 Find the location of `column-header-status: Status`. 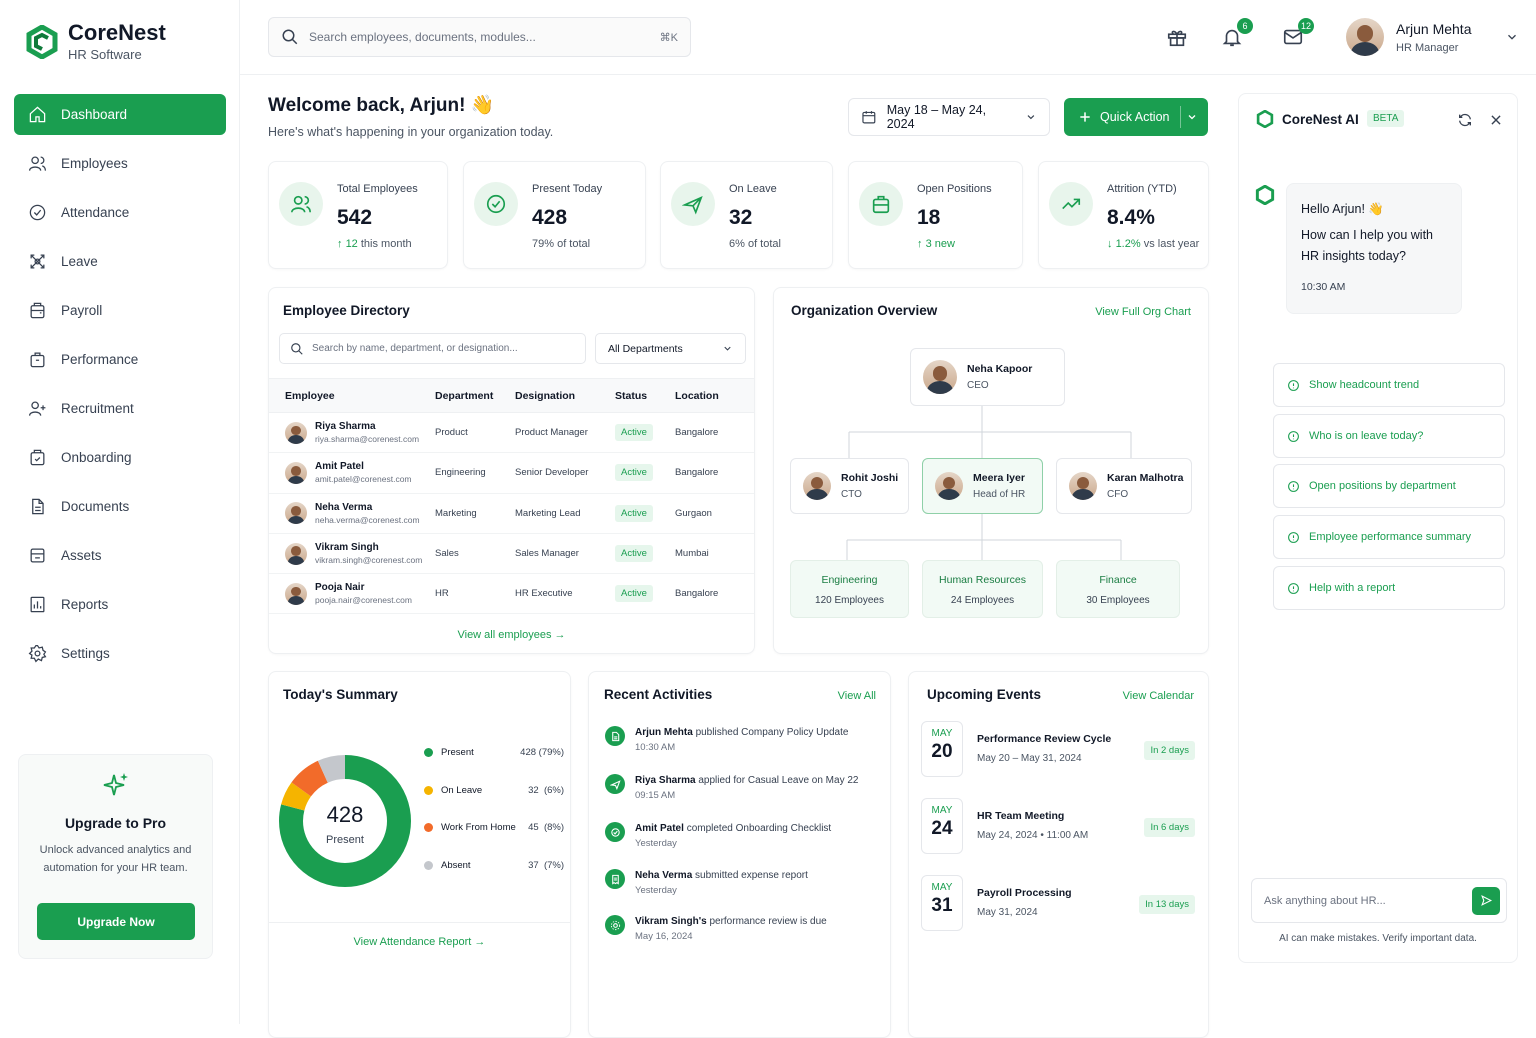

column-header-status: Status is located at coordinates (645, 395).